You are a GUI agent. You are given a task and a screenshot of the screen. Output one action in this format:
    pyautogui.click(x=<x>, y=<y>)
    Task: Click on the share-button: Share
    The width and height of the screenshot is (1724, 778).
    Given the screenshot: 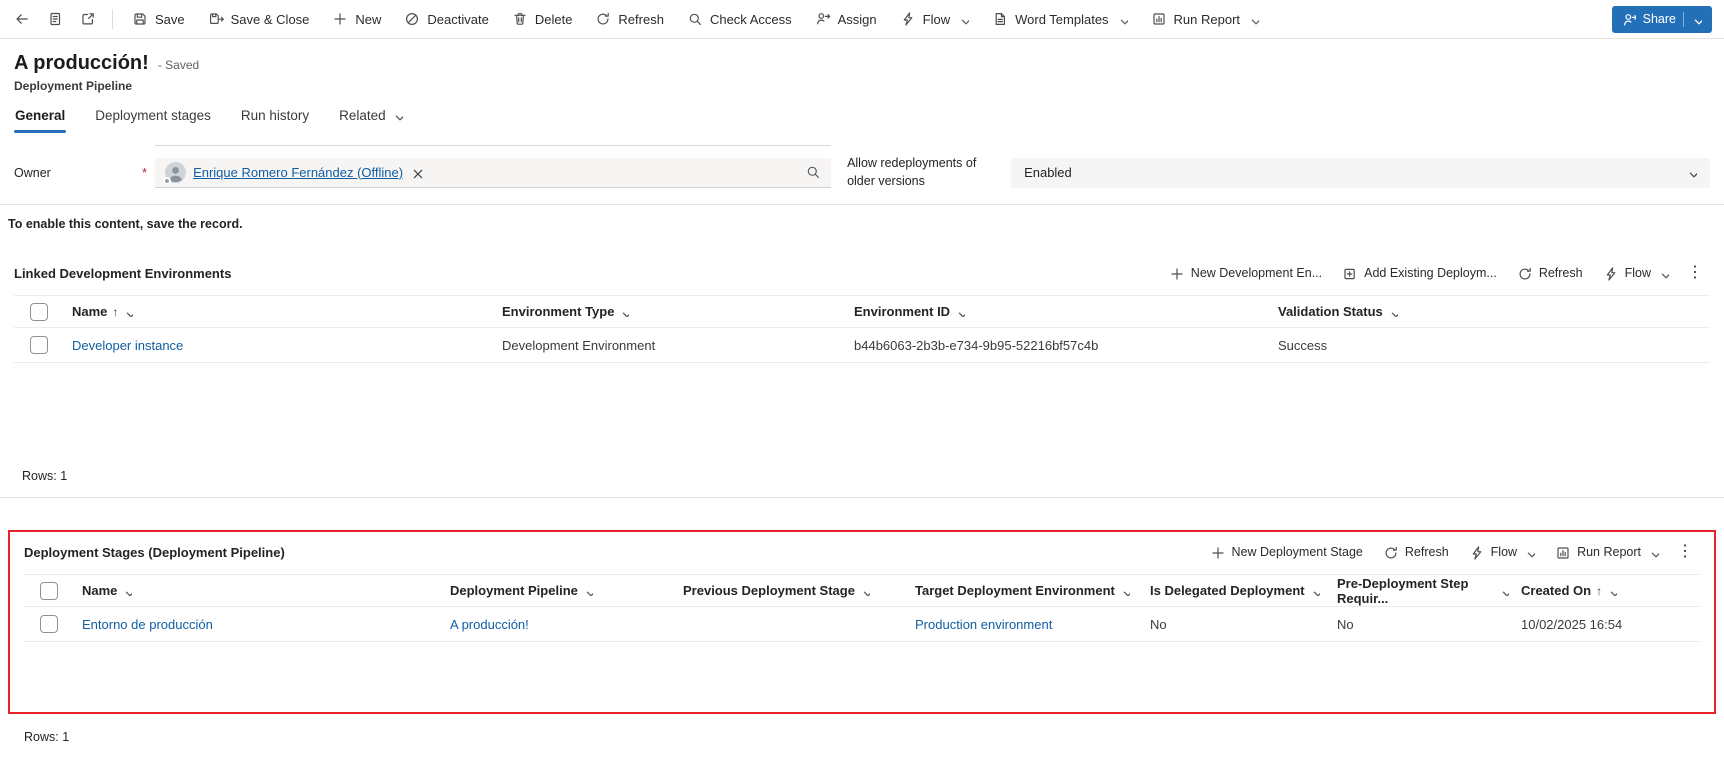 What is the action you would take?
    pyautogui.click(x=1661, y=19)
    